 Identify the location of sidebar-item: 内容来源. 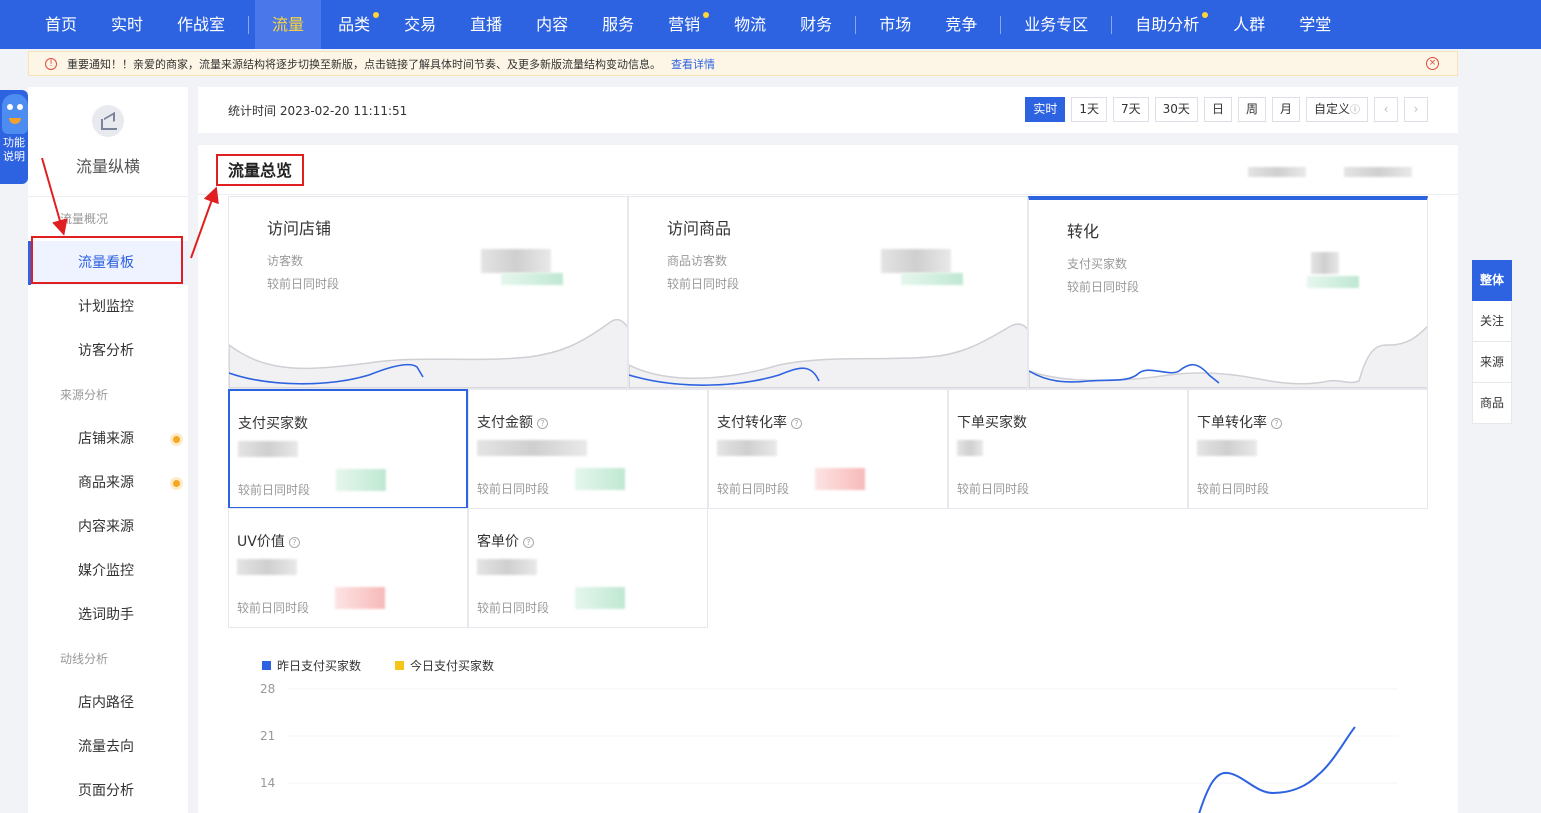
(108, 527).